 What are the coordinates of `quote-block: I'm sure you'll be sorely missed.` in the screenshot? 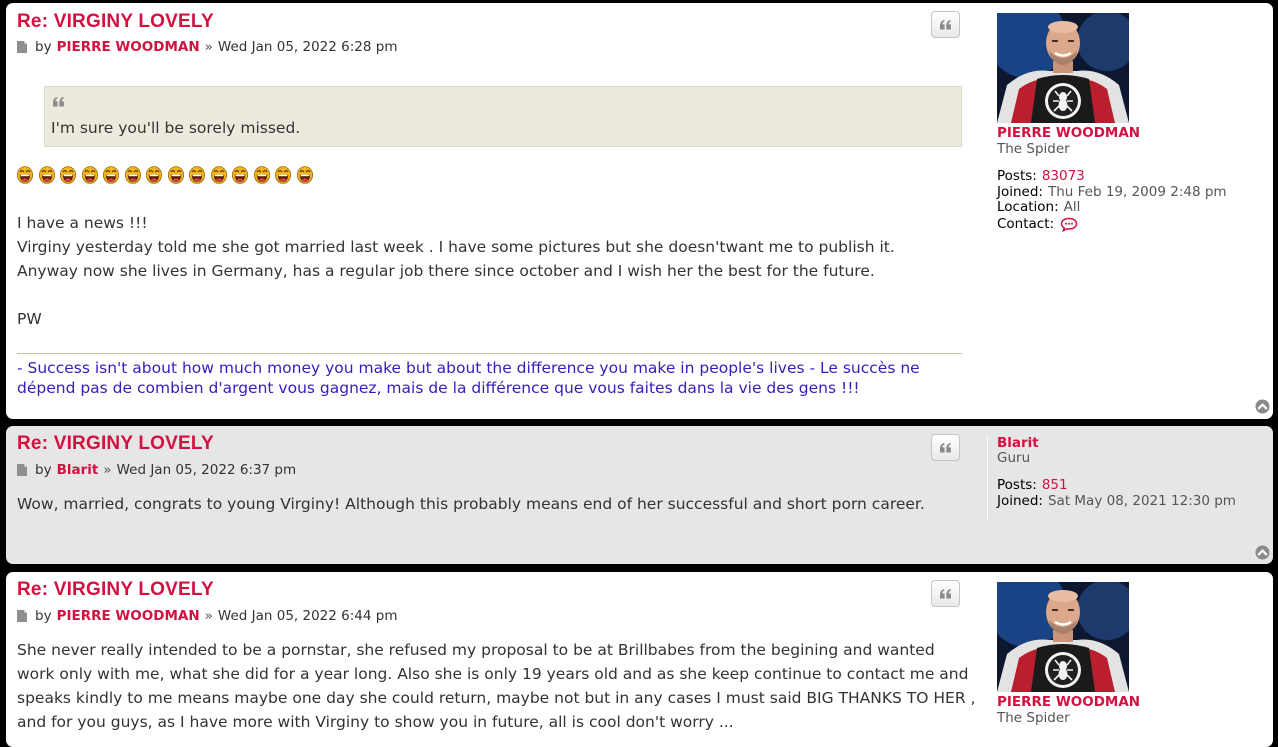 It's located at (503, 116).